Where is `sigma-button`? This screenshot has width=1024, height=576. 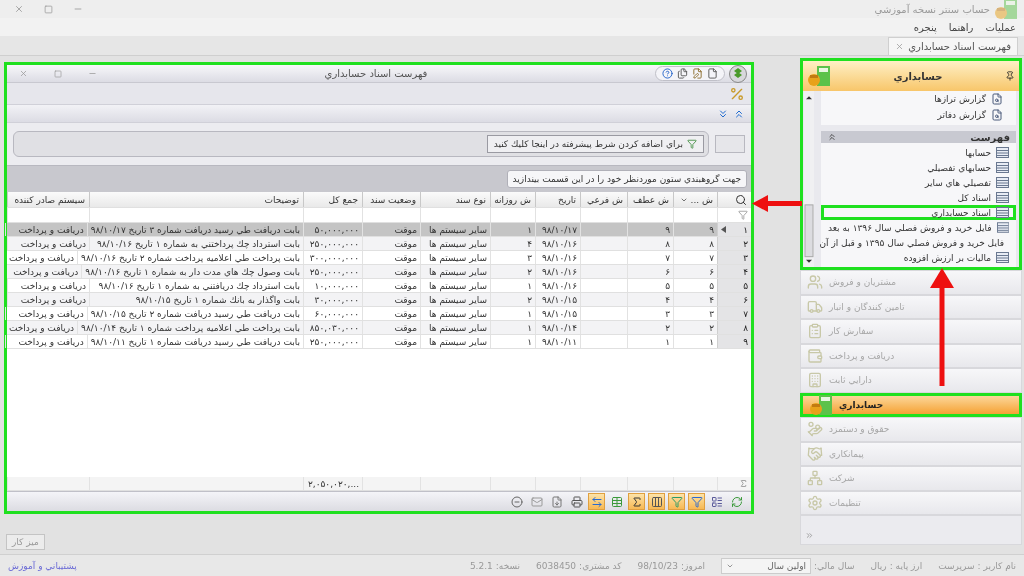
sigma-button is located at coordinates (636, 501).